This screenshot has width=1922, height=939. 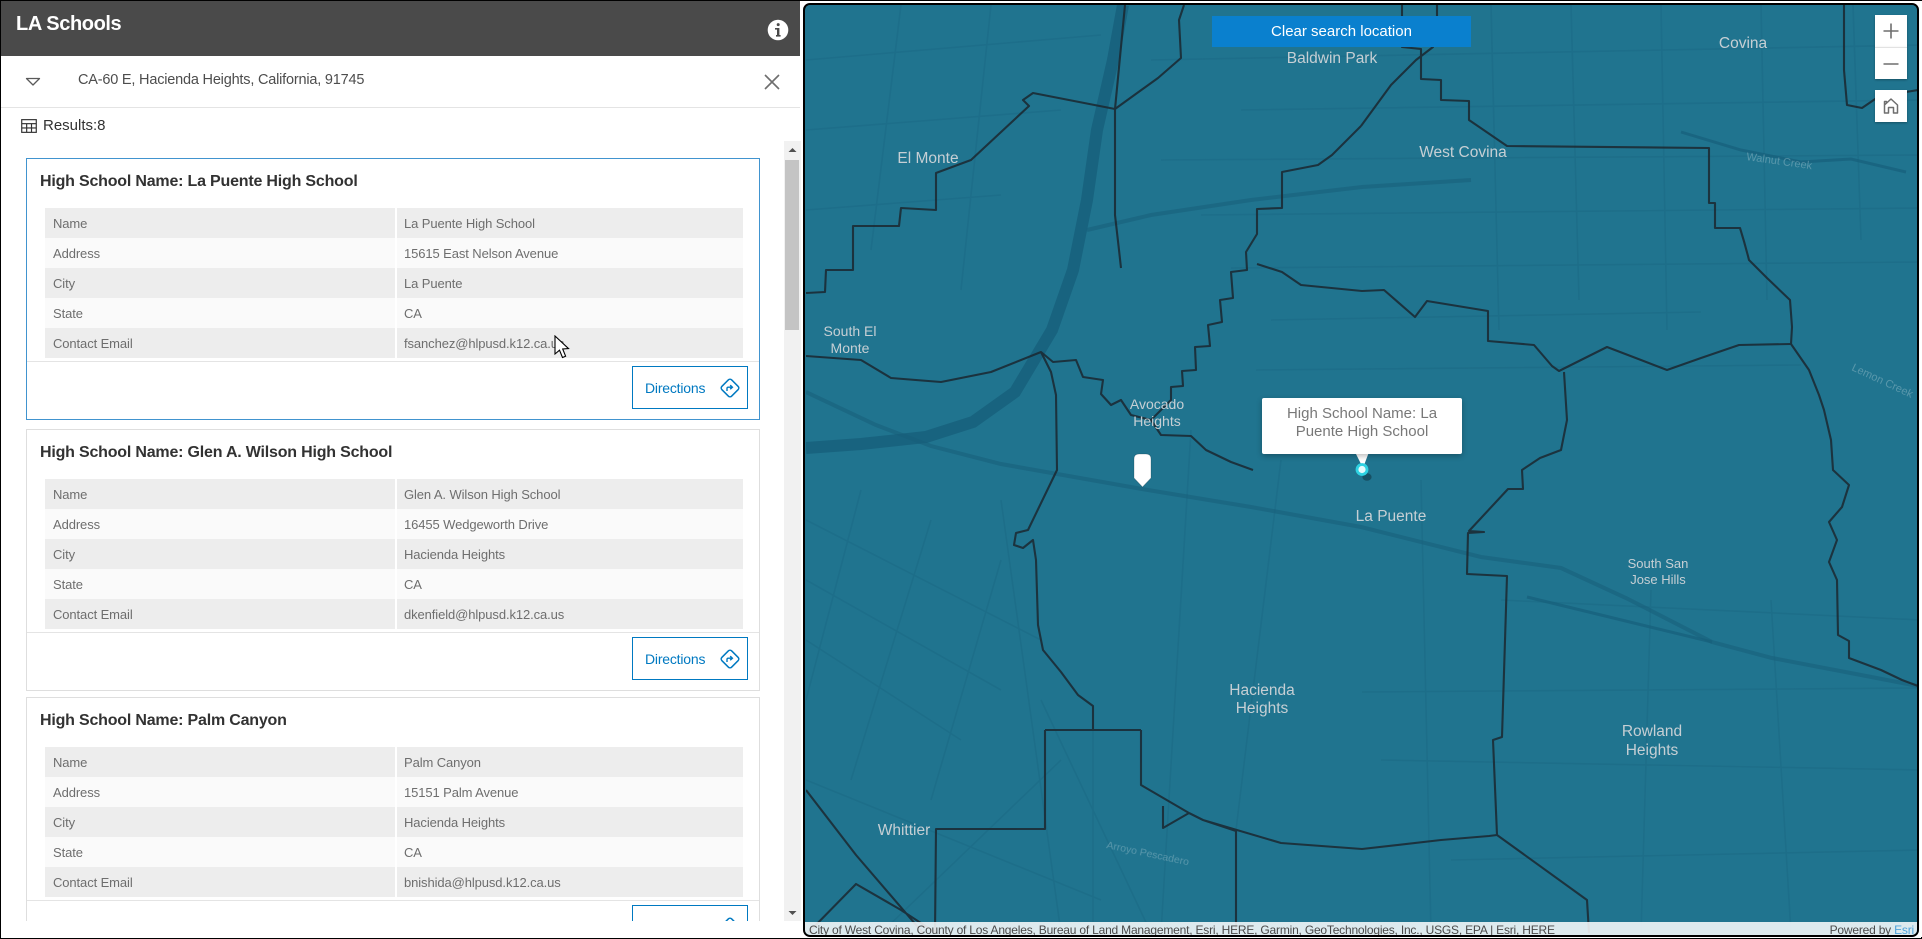 What do you see at coordinates (904, 830) in the screenshot?
I see `svg-text: Whittier` at bounding box center [904, 830].